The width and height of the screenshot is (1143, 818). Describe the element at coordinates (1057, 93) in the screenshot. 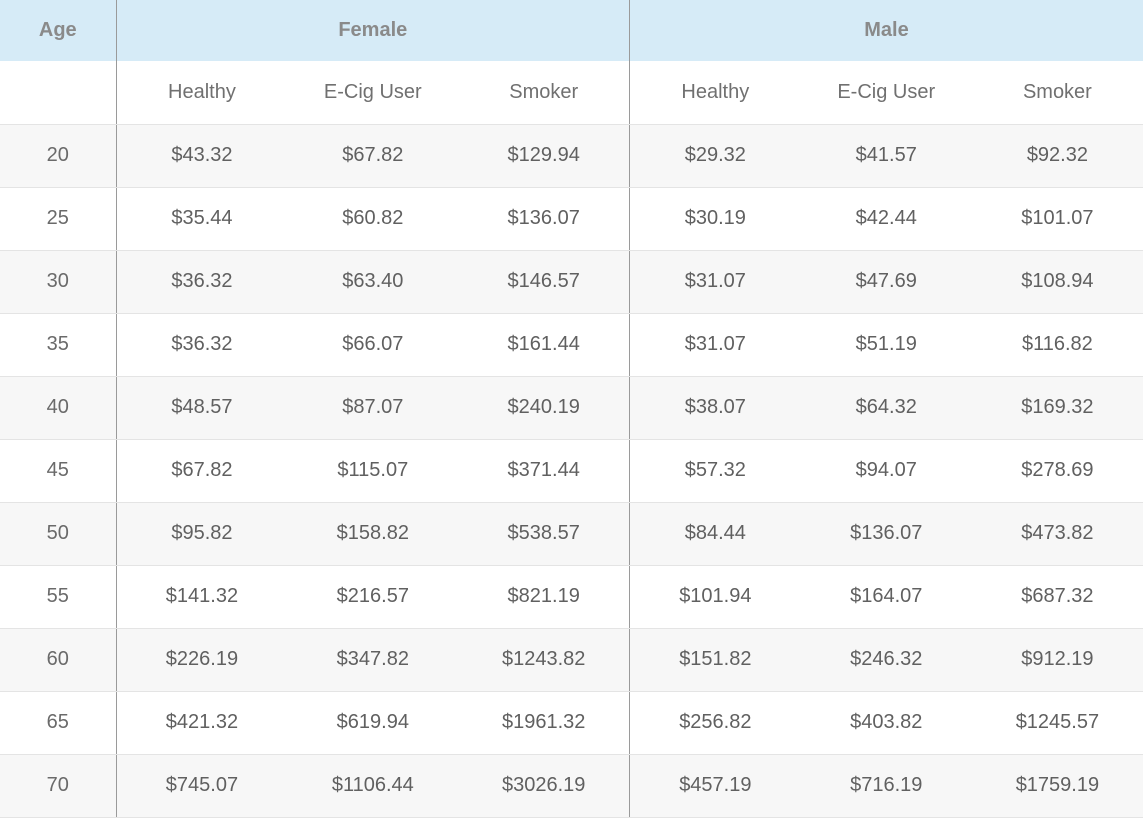

I see `subheader-male-smoker: Smoker` at that location.